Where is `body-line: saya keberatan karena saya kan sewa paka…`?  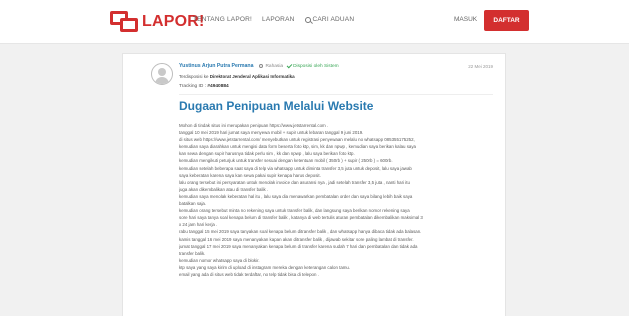 body-line: saya keberatan karena saya kan sewa paka… is located at coordinates (250, 175).